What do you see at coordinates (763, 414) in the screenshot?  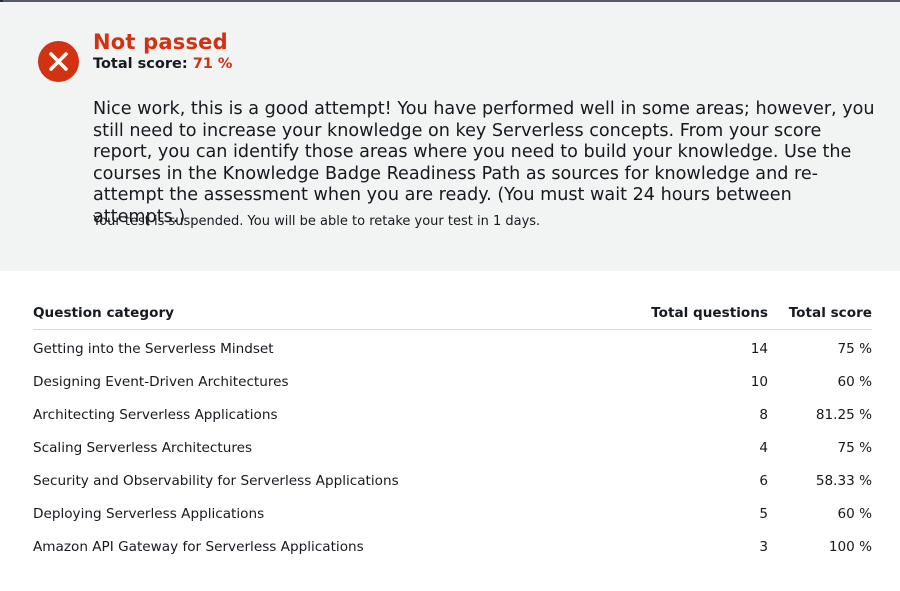 I see `row-questions: 8` at bounding box center [763, 414].